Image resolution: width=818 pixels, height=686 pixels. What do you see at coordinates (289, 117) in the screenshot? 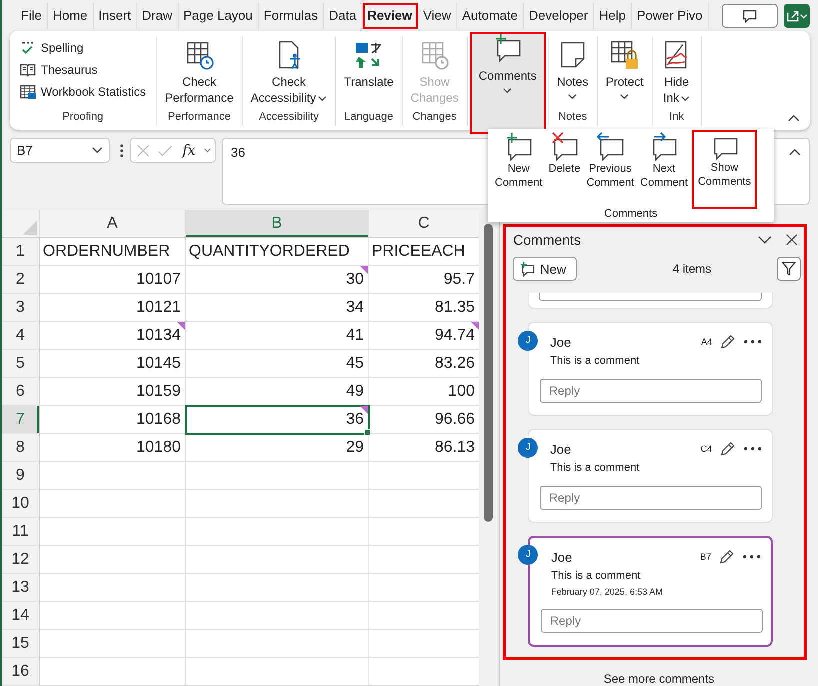
I see `group-label: Accessibility` at bounding box center [289, 117].